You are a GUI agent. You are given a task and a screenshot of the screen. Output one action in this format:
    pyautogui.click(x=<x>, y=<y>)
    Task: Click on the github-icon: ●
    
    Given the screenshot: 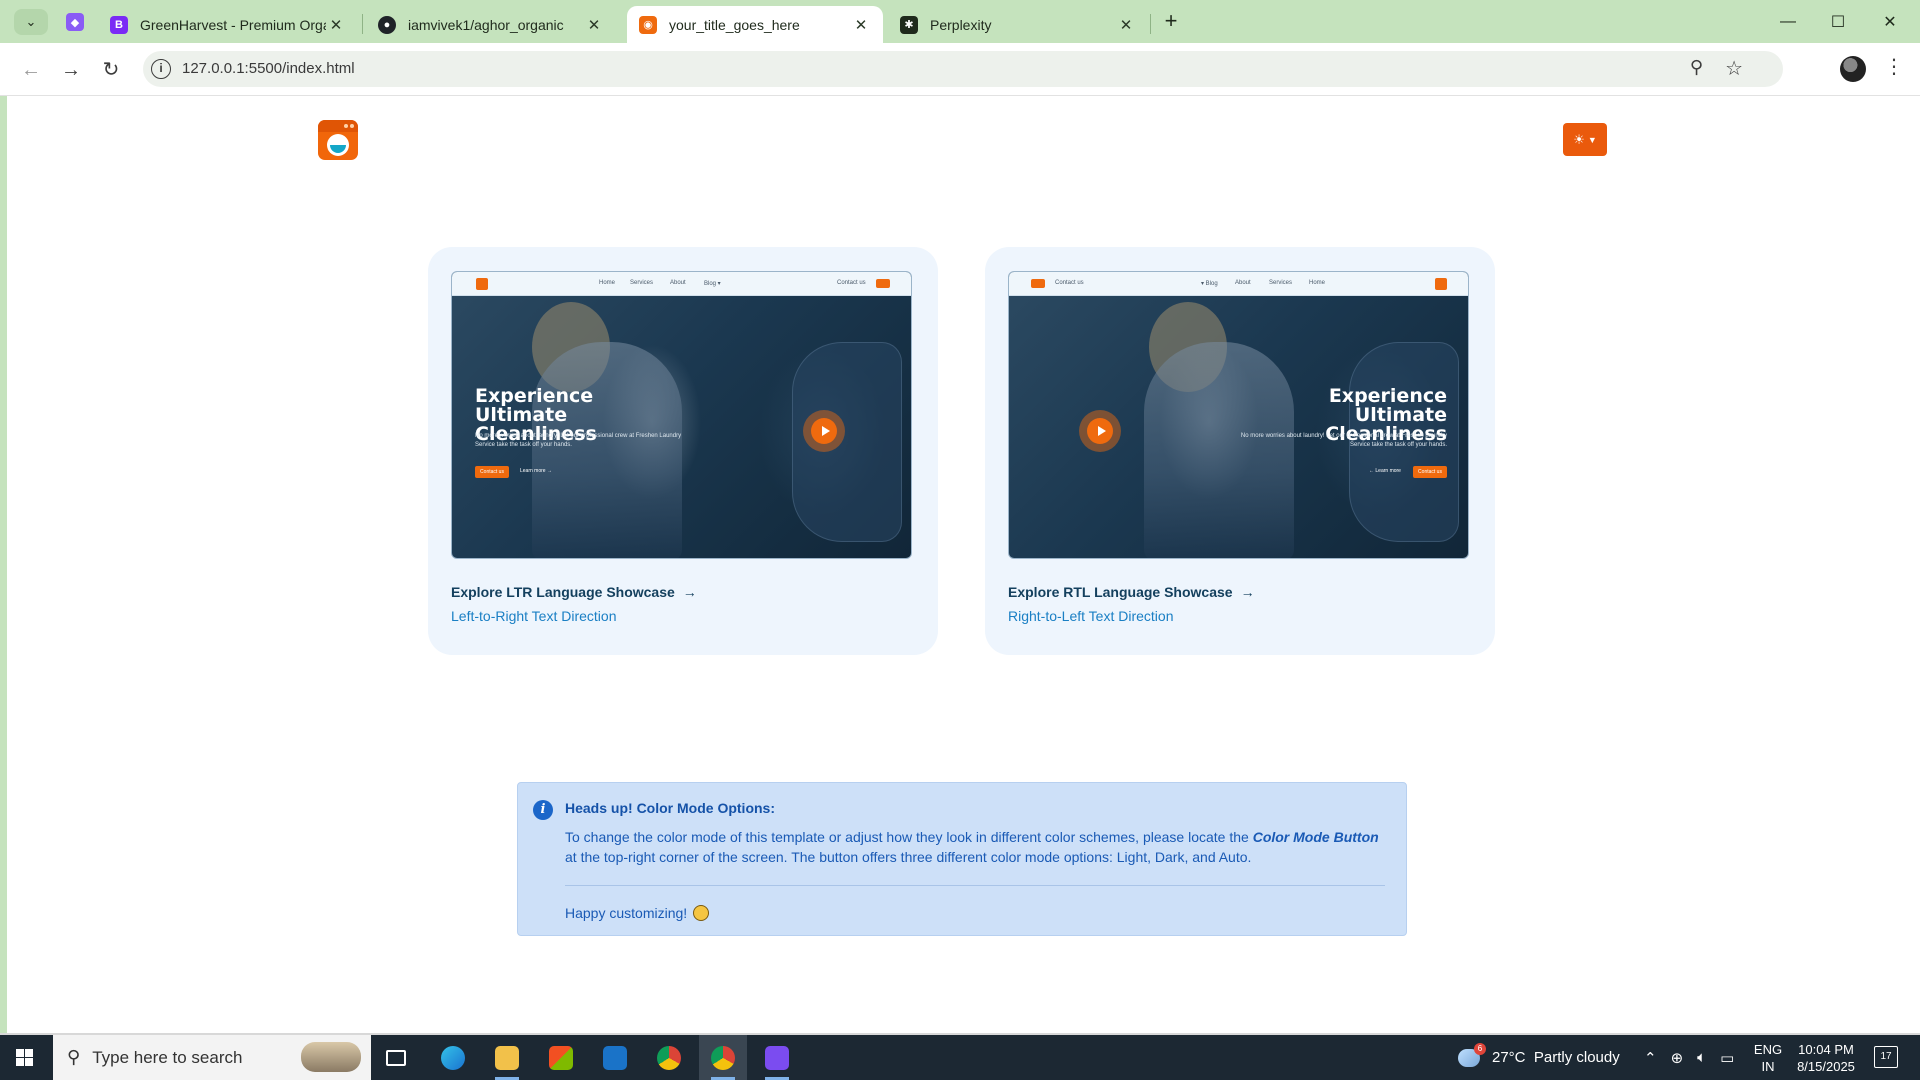 What is the action you would take?
    pyautogui.click(x=387, y=24)
    